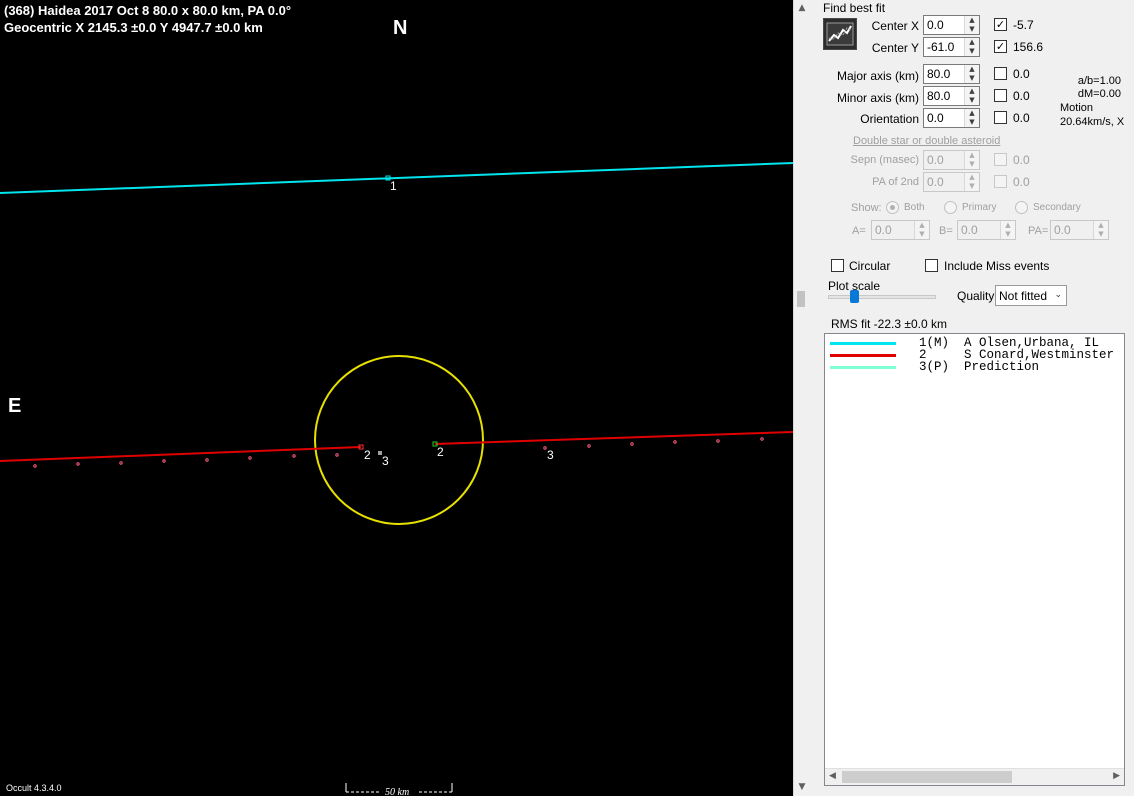 This screenshot has width=1134, height=796. Describe the element at coordinates (1092, 122) in the screenshot. I see `motion-value: 20.64km/s, X` at that location.